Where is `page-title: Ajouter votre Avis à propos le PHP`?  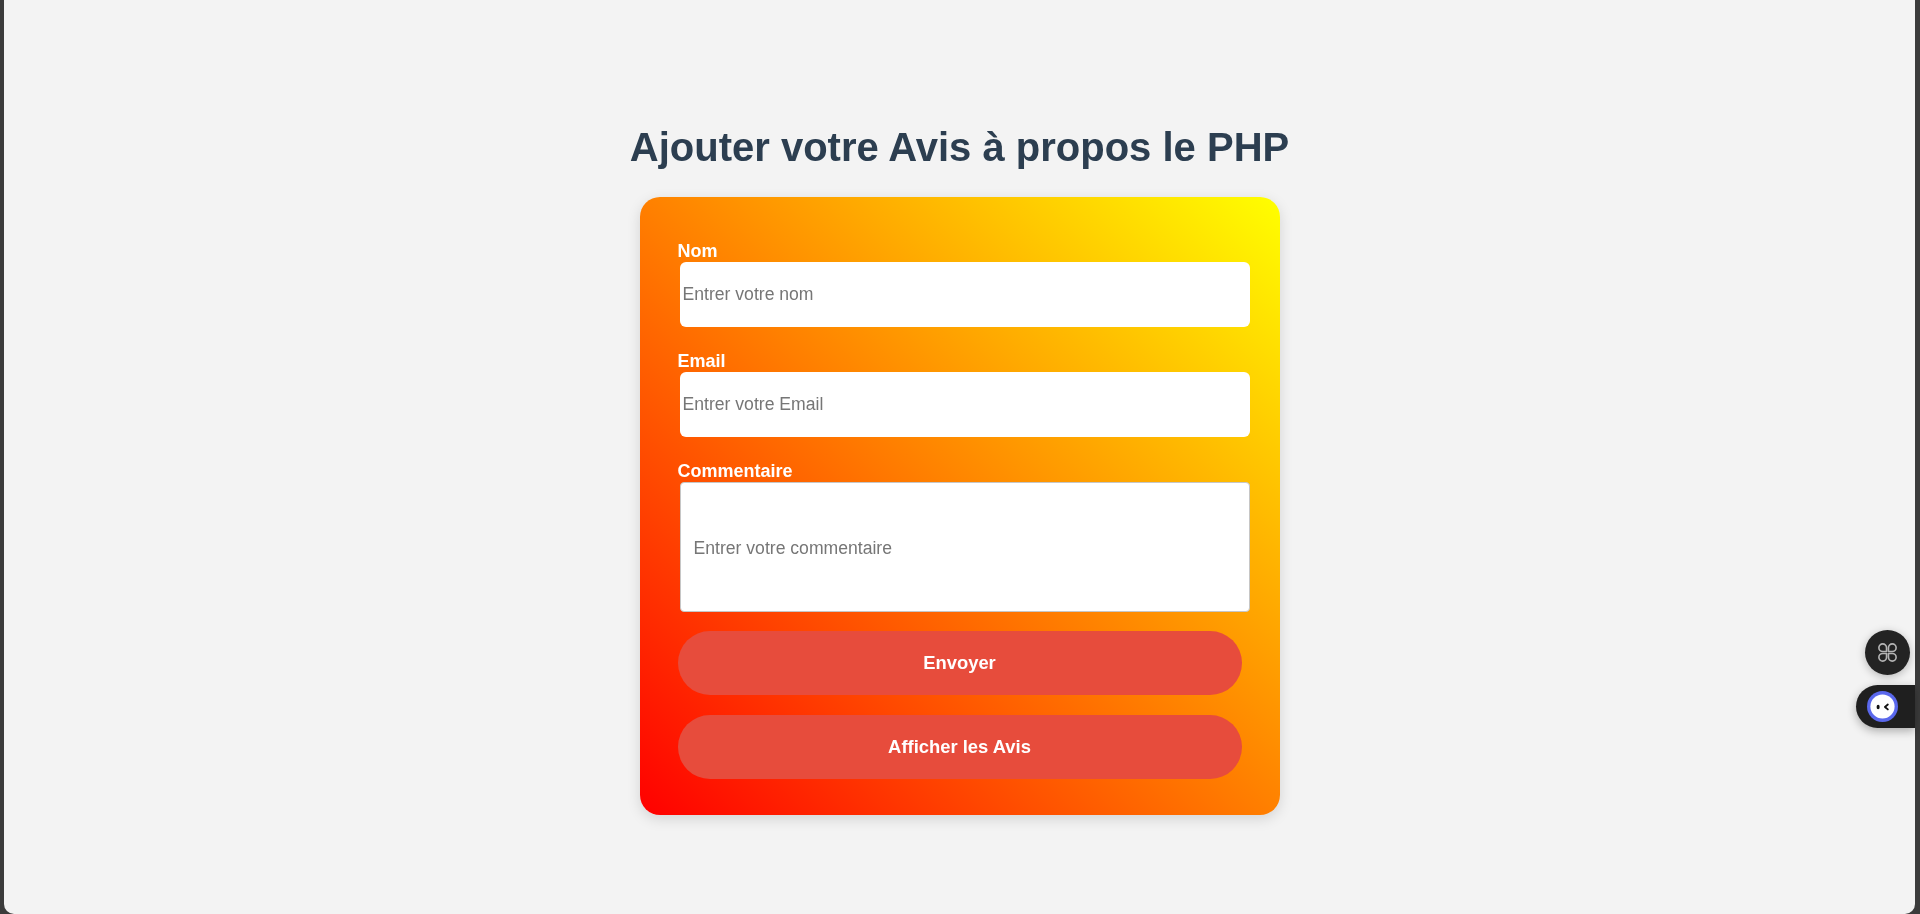
page-title: Ajouter votre Avis à propos le PHP is located at coordinates (959, 147).